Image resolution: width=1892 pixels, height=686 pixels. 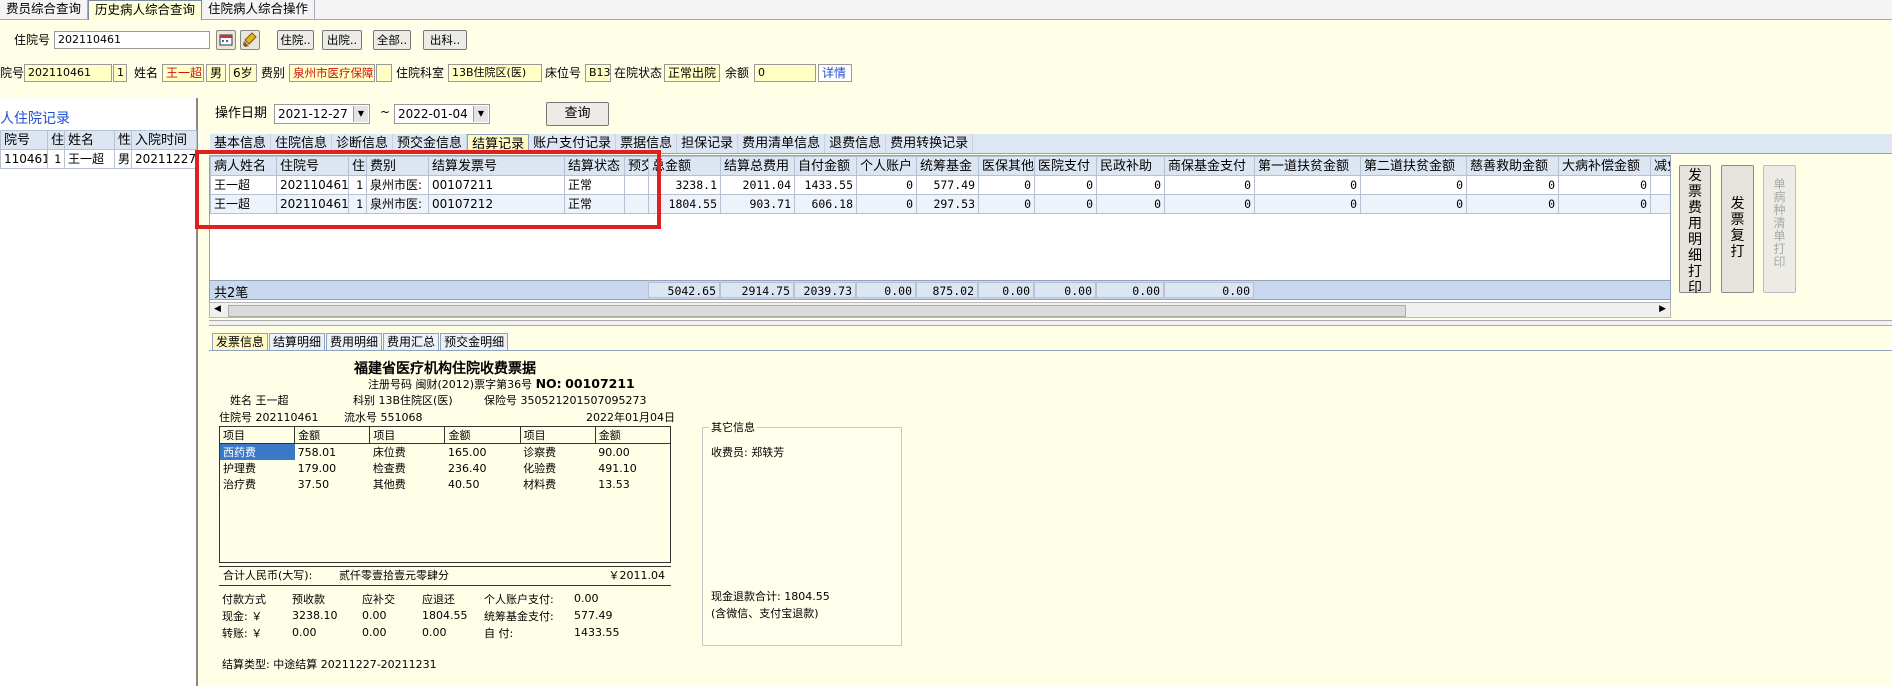 What do you see at coordinates (445, 576) in the screenshot?
I see `receipt-total-row: 合计人民币(大写): 贰仟零壹拾壹元零肆分 ￥2011.04` at bounding box center [445, 576].